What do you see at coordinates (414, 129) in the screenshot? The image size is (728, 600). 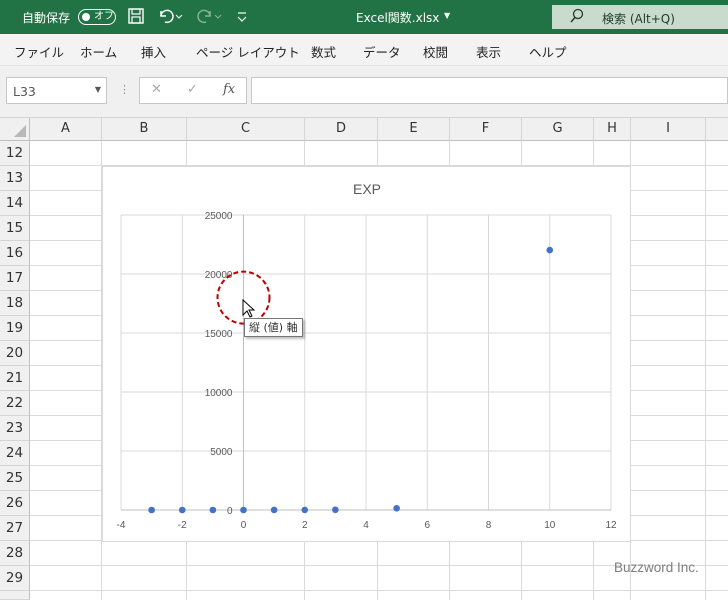 I see `column-header-e: E` at bounding box center [414, 129].